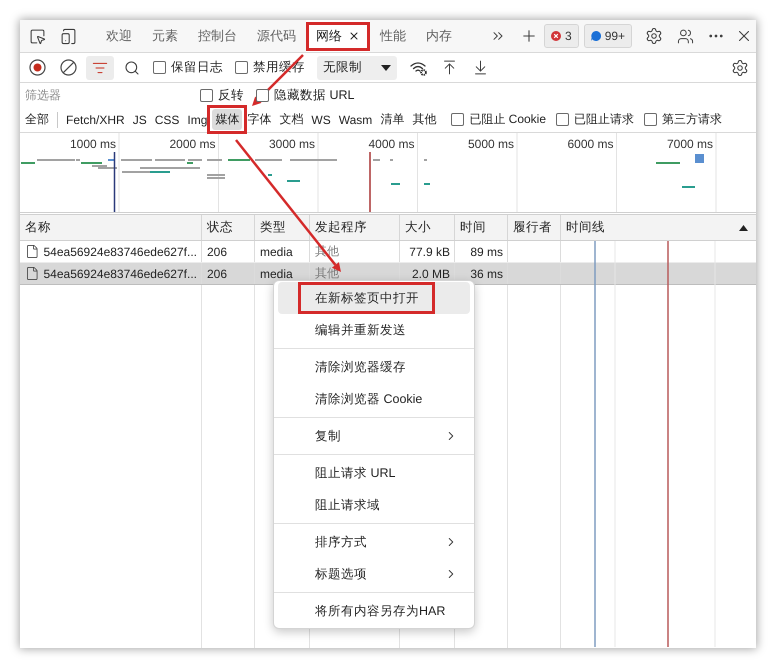  I want to click on upload-icon, so click(449, 67).